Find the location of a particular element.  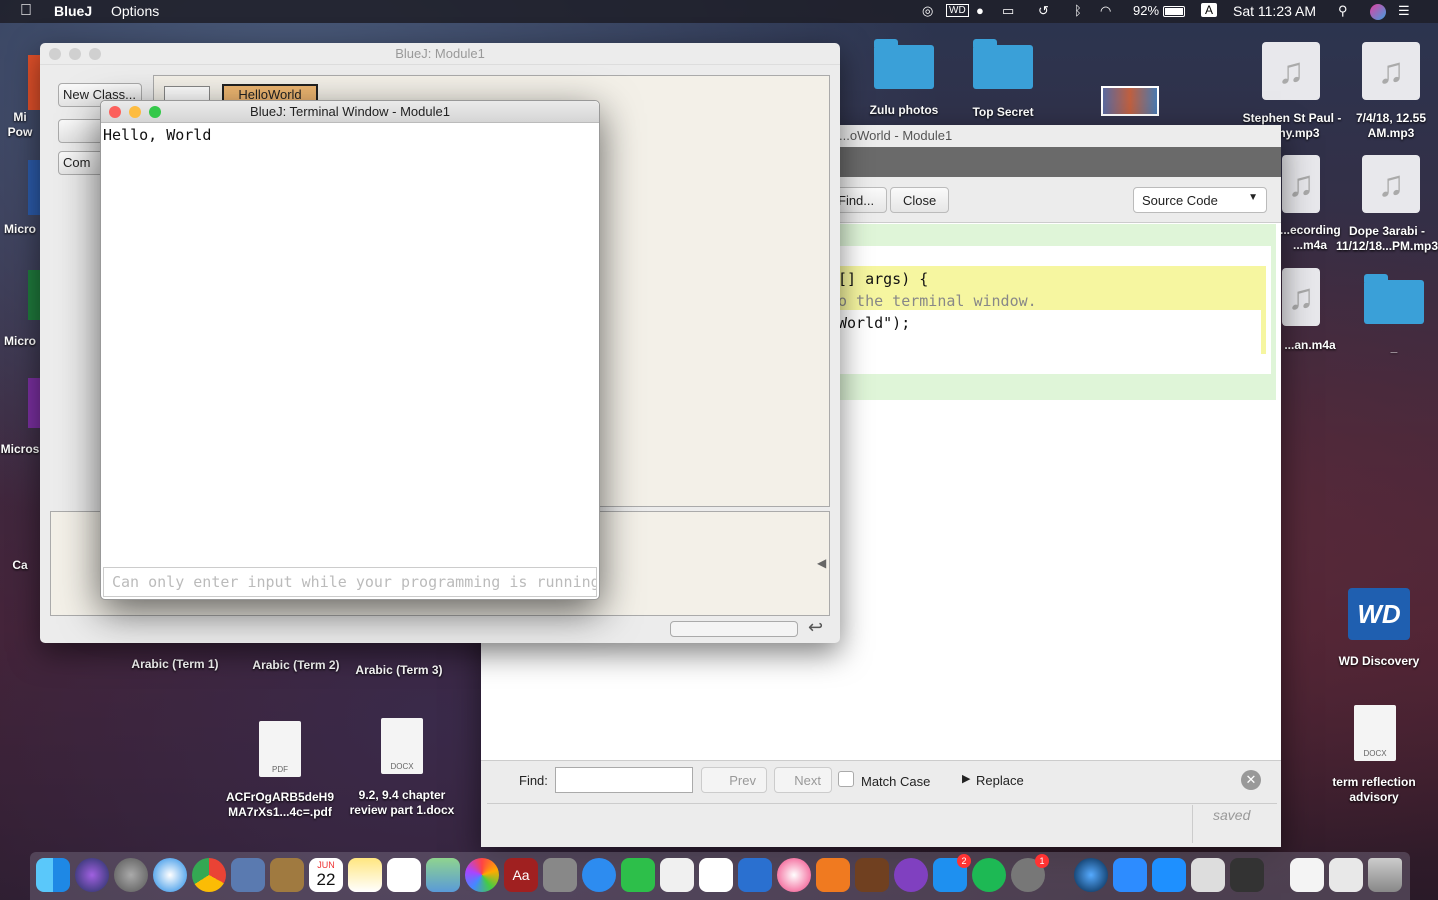

reminders-icon is located at coordinates (404, 875).